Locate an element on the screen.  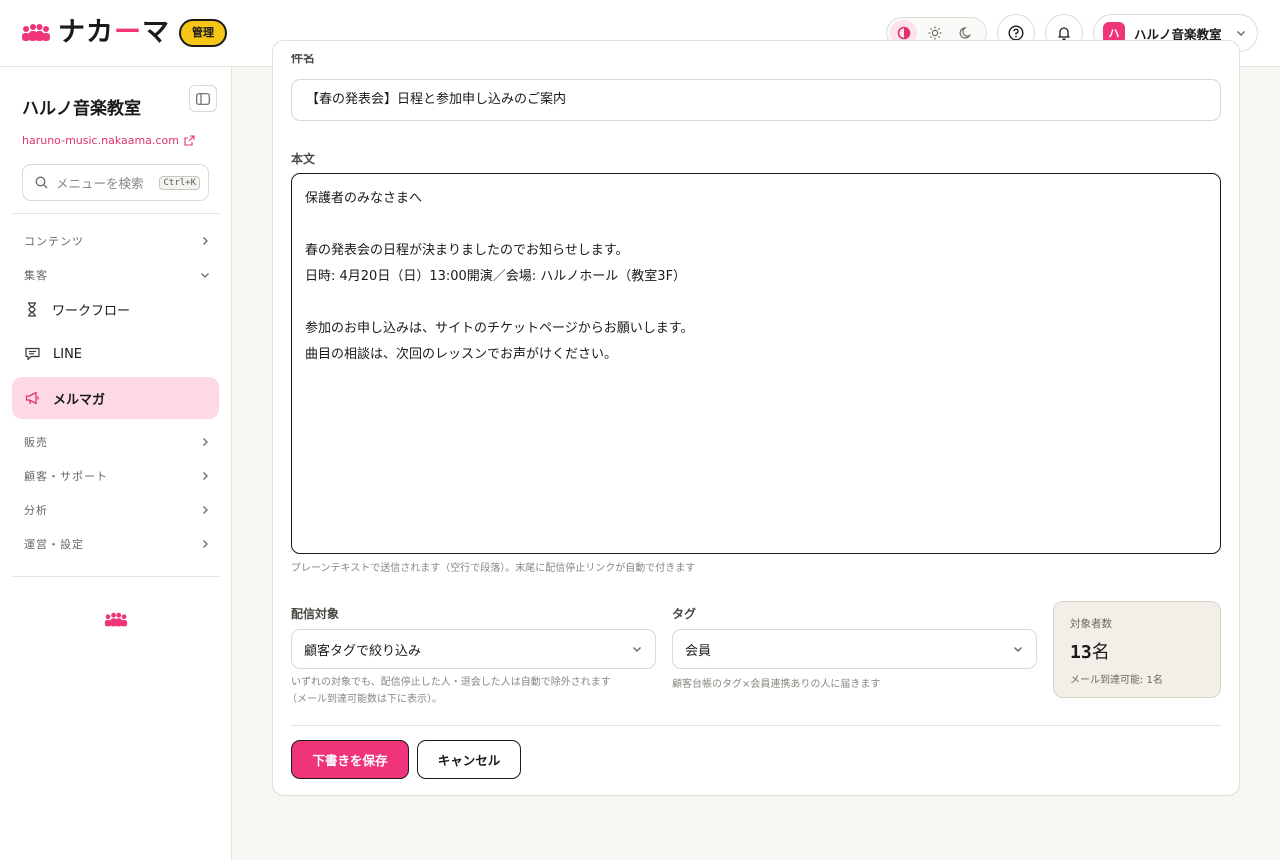
search-icon is located at coordinates (41, 182).